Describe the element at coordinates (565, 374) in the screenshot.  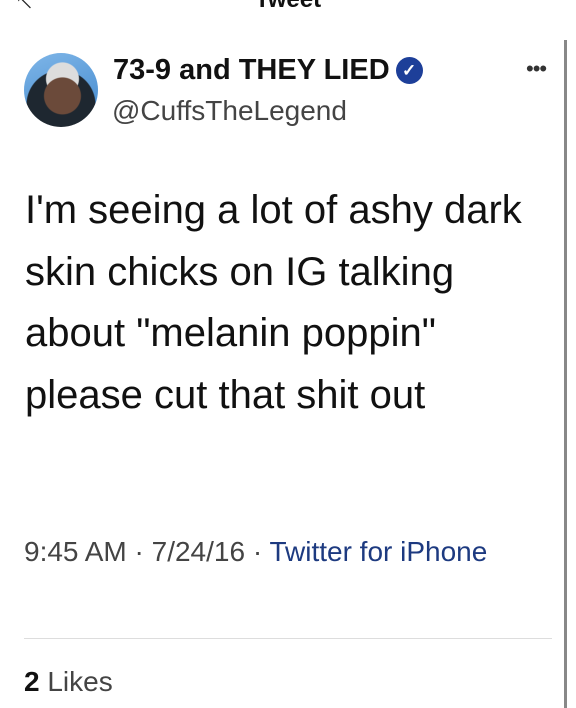
I see `scrollbar` at that location.